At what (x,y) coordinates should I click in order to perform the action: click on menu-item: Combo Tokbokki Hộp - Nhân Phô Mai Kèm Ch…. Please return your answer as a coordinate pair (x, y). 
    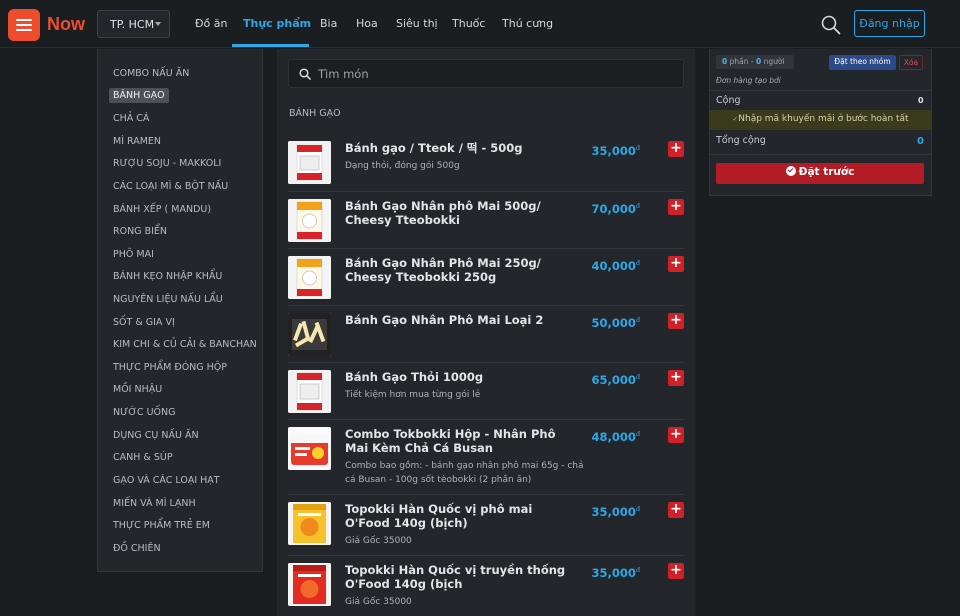
    Looking at the image, I should click on (486, 457).